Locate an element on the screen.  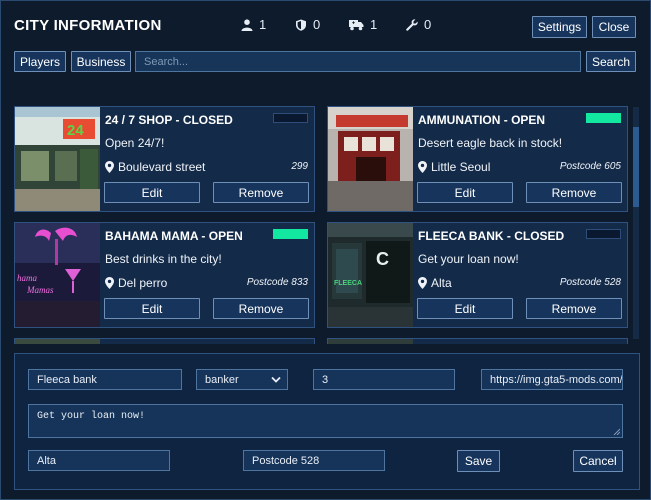
svg-text: hama is located at coordinates (27, 278).